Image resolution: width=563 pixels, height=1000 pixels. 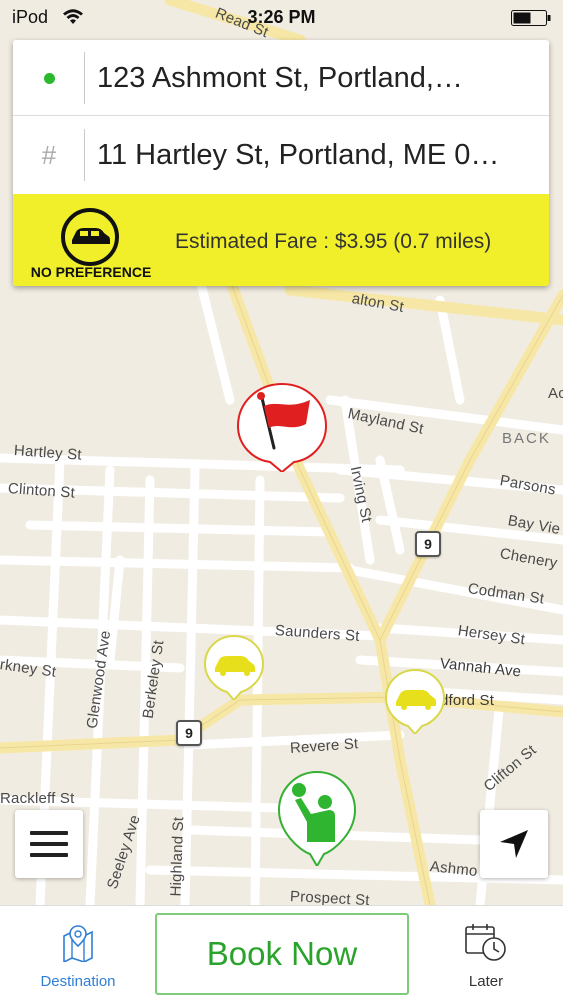 I want to click on hash-icon: #, so click(x=49, y=154).